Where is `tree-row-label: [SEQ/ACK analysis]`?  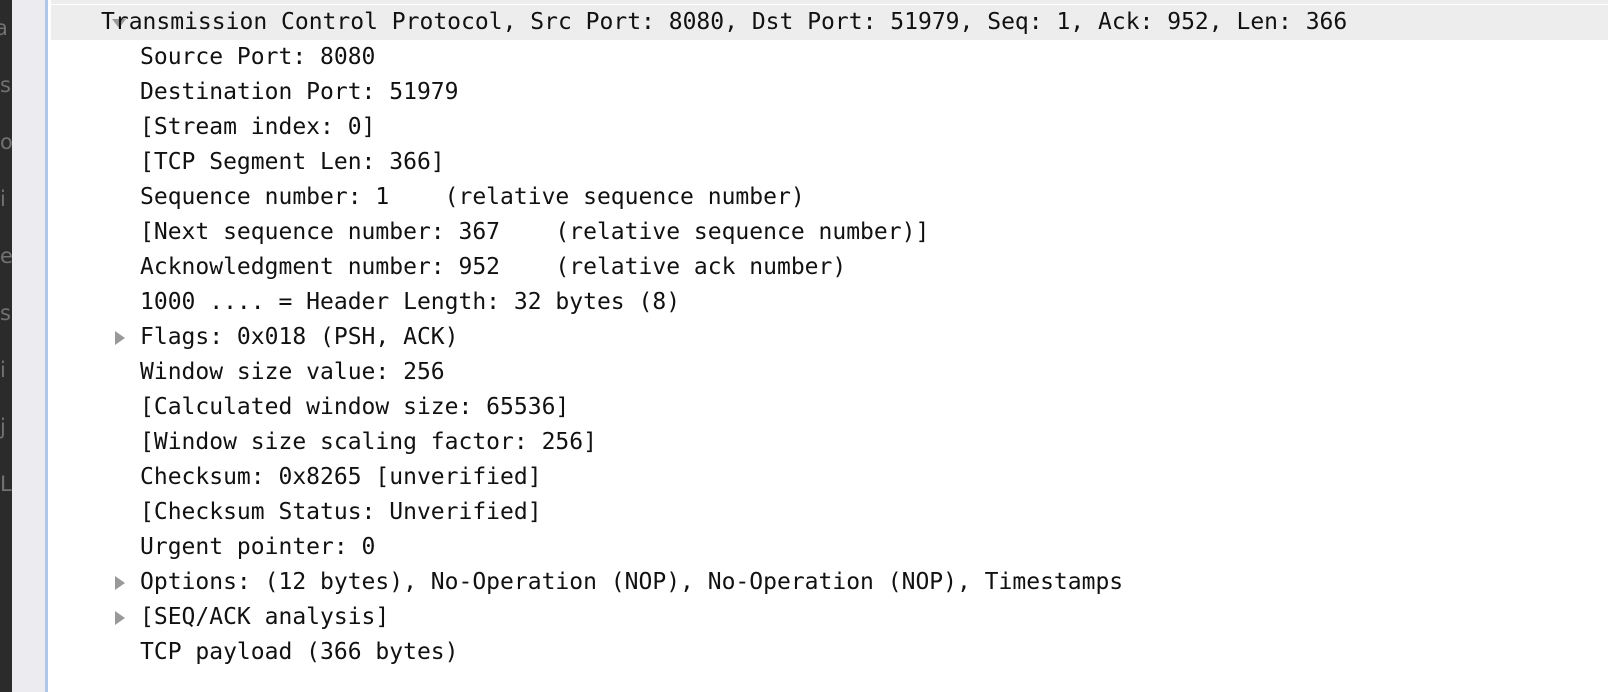
tree-row-label: [SEQ/ACK analysis] is located at coordinates (265, 617).